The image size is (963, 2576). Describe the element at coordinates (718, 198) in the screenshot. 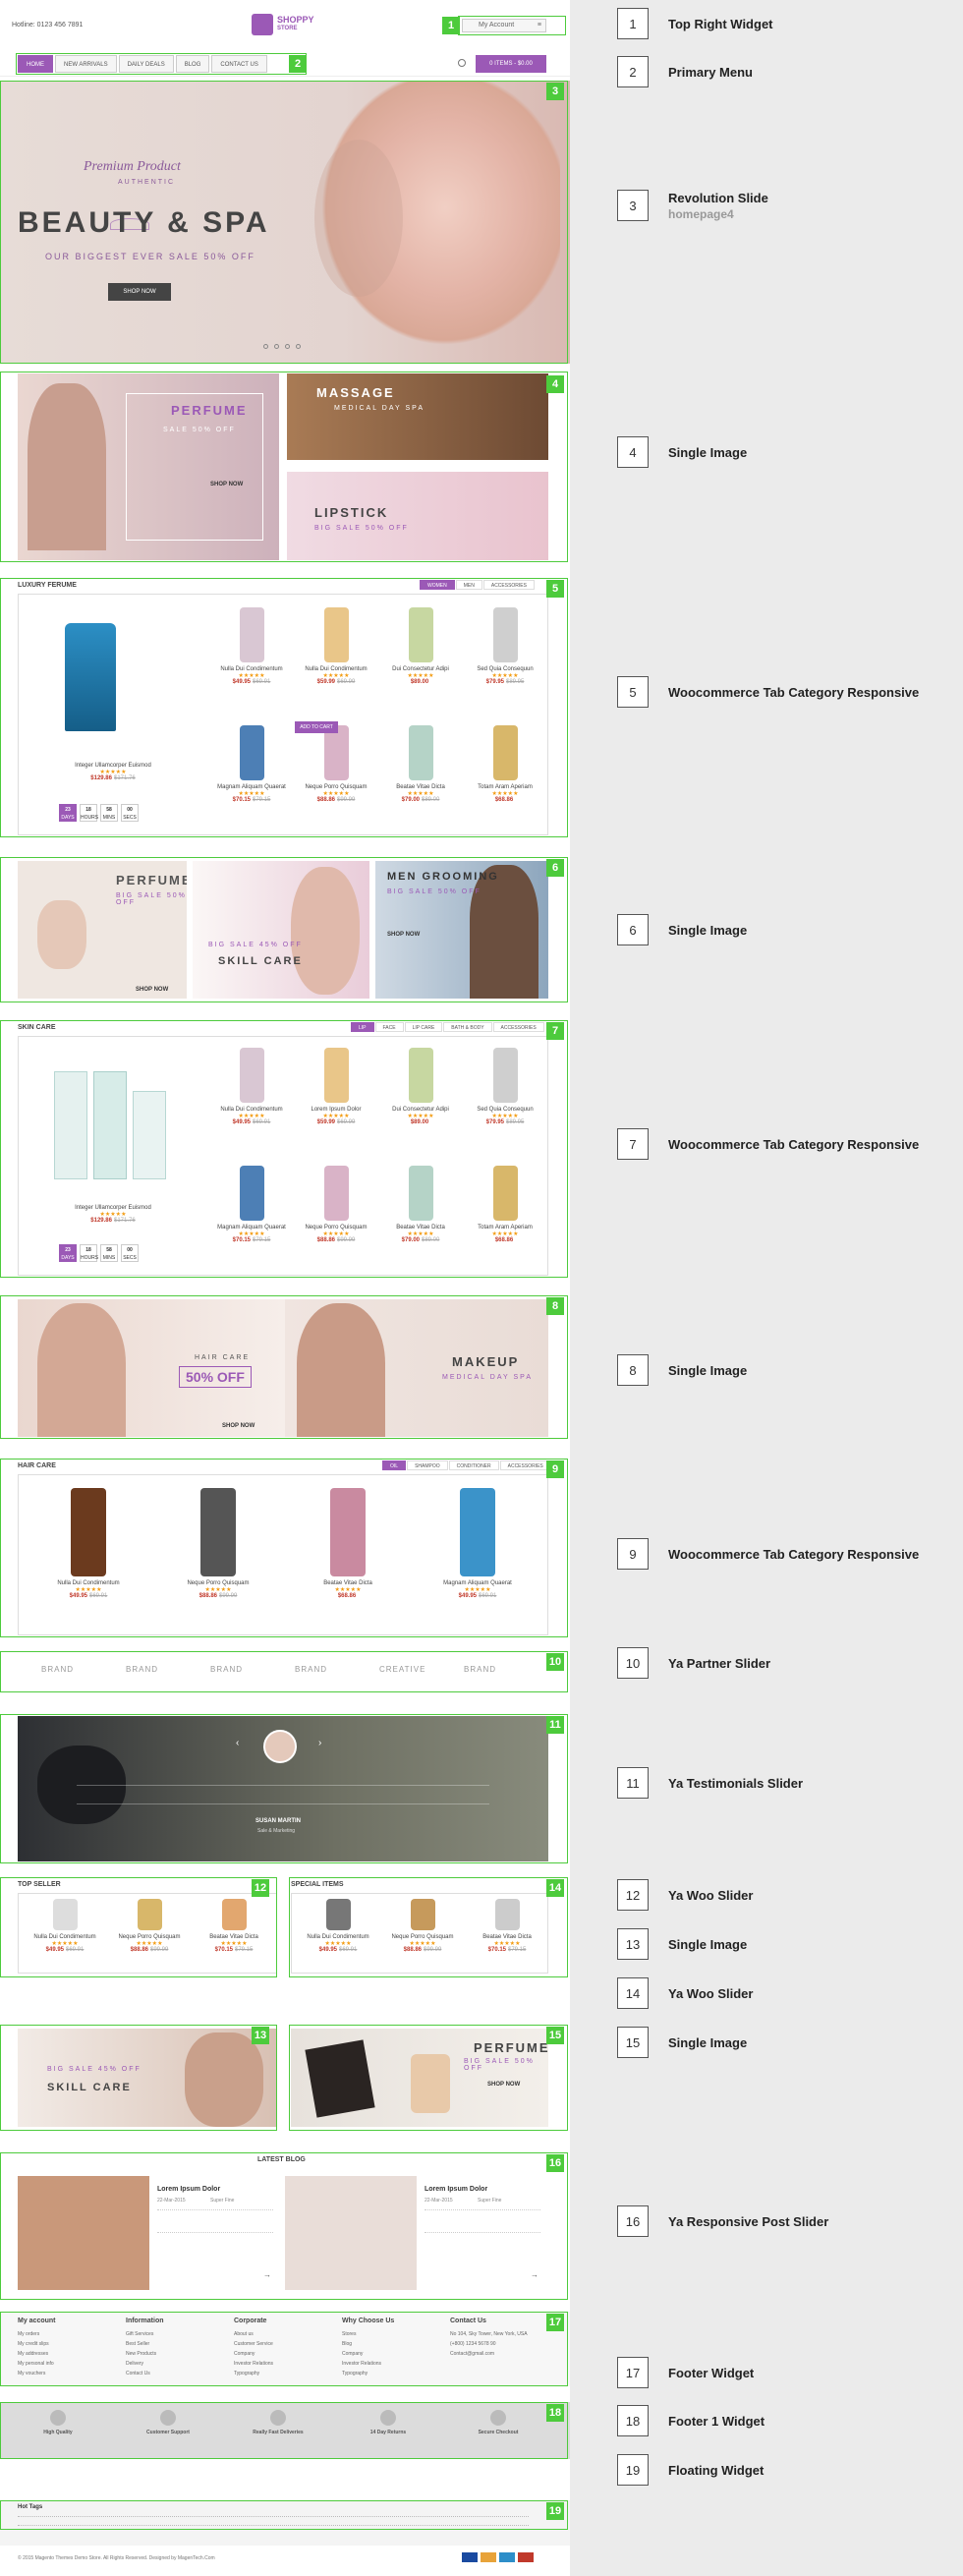

I see `legend-label: Revolution Slide` at that location.